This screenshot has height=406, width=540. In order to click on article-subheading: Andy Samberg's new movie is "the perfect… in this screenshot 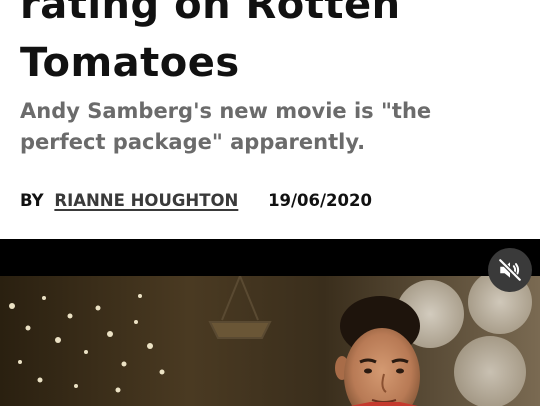, I will do `click(270, 127)`.